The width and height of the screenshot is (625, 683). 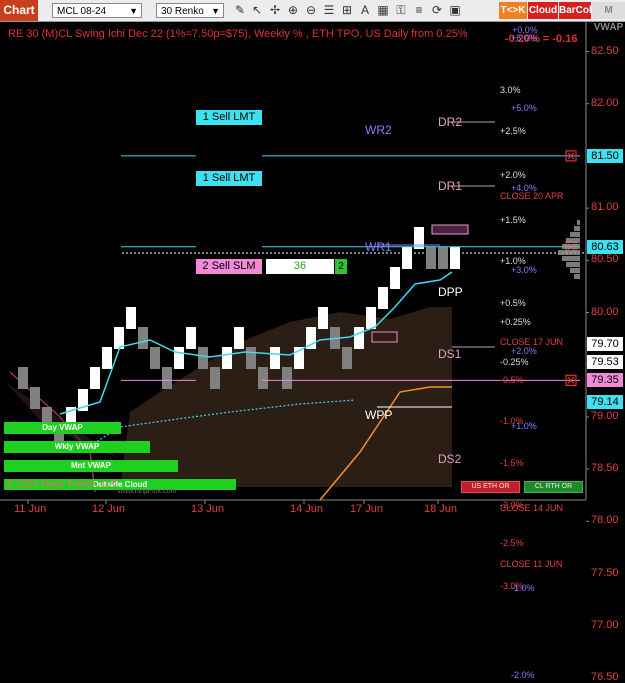 What do you see at coordinates (215, 11) in the screenshot?
I see `chevron-down-icon: ▼` at bounding box center [215, 11].